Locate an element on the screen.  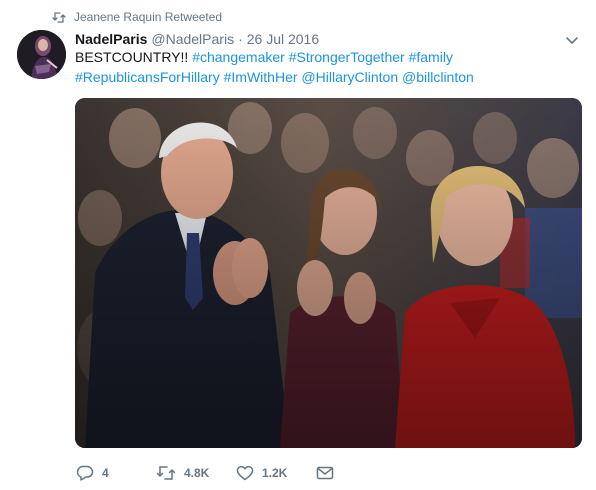
reply-button: 4 is located at coordinates (116, 473).